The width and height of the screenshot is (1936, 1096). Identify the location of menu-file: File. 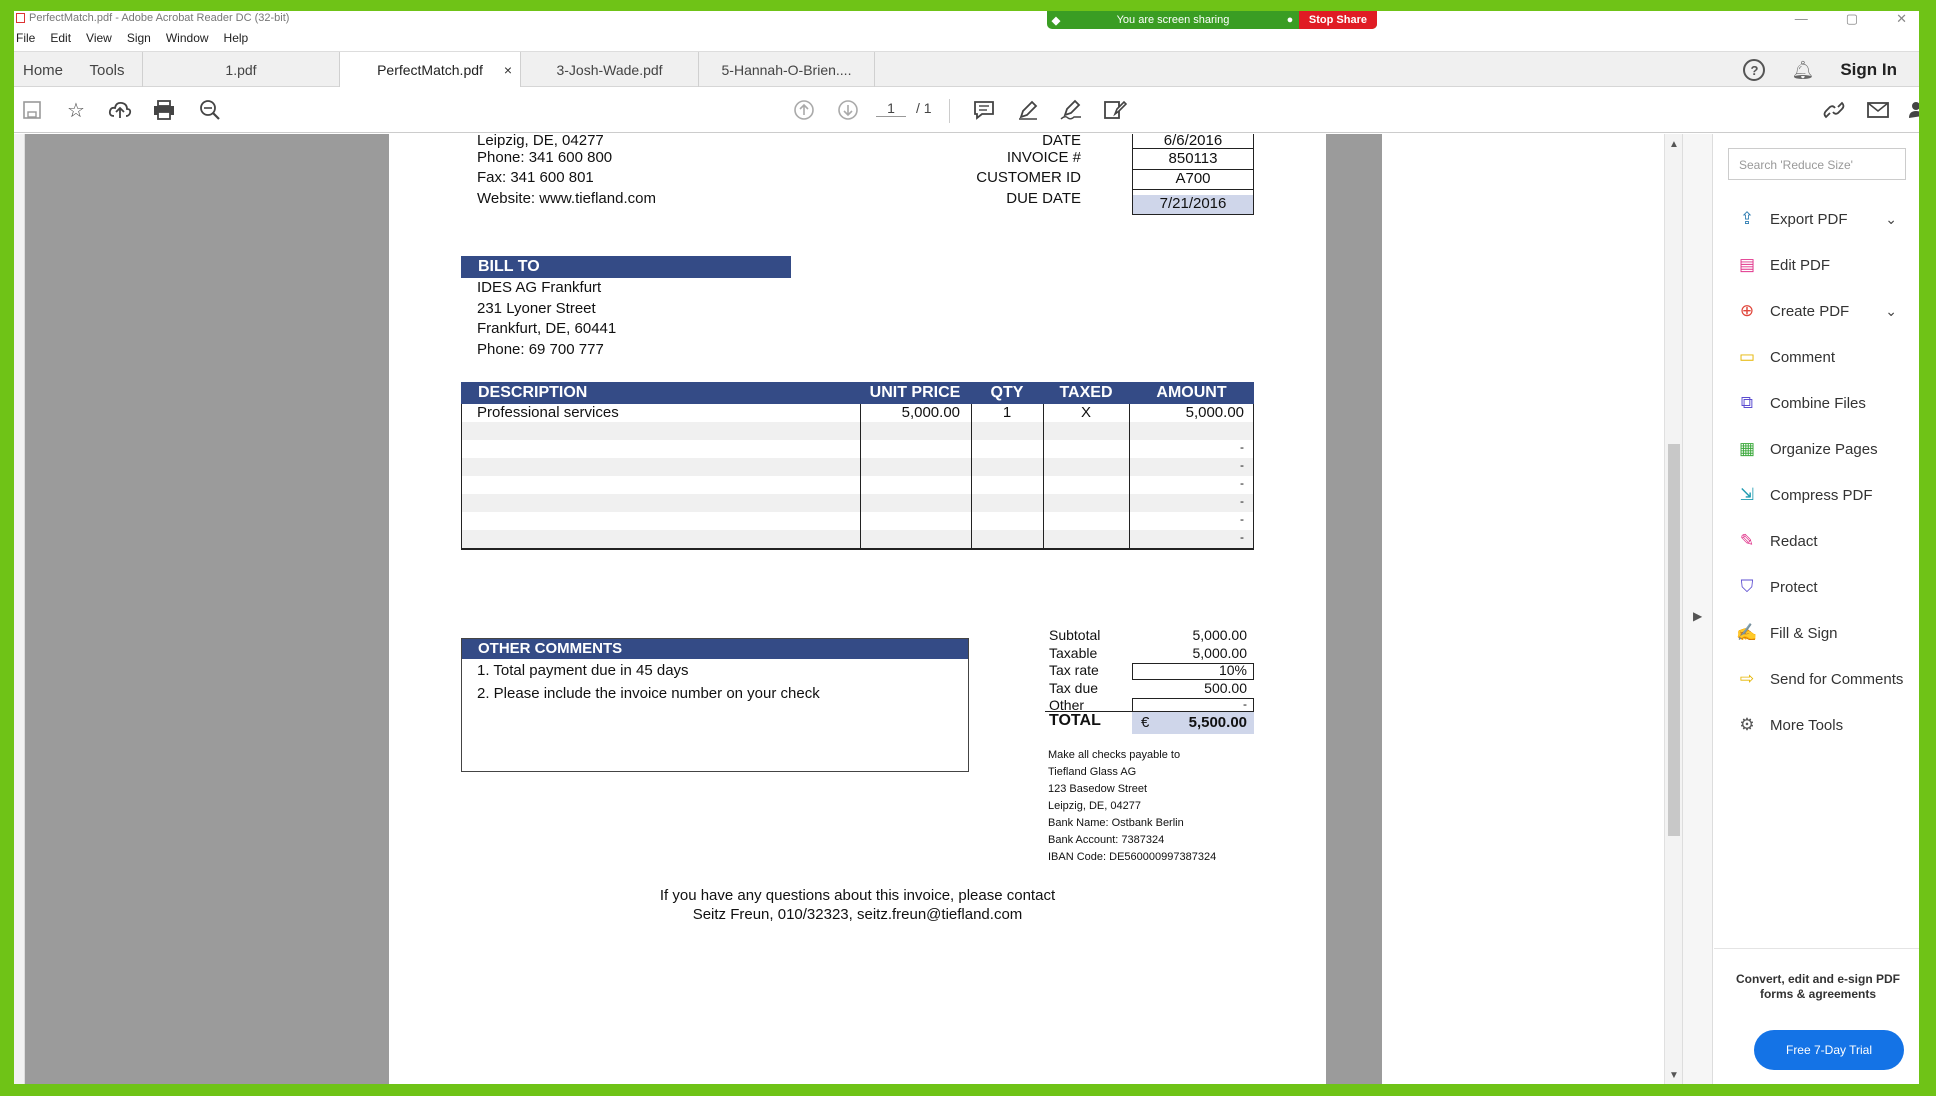
(25, 41).